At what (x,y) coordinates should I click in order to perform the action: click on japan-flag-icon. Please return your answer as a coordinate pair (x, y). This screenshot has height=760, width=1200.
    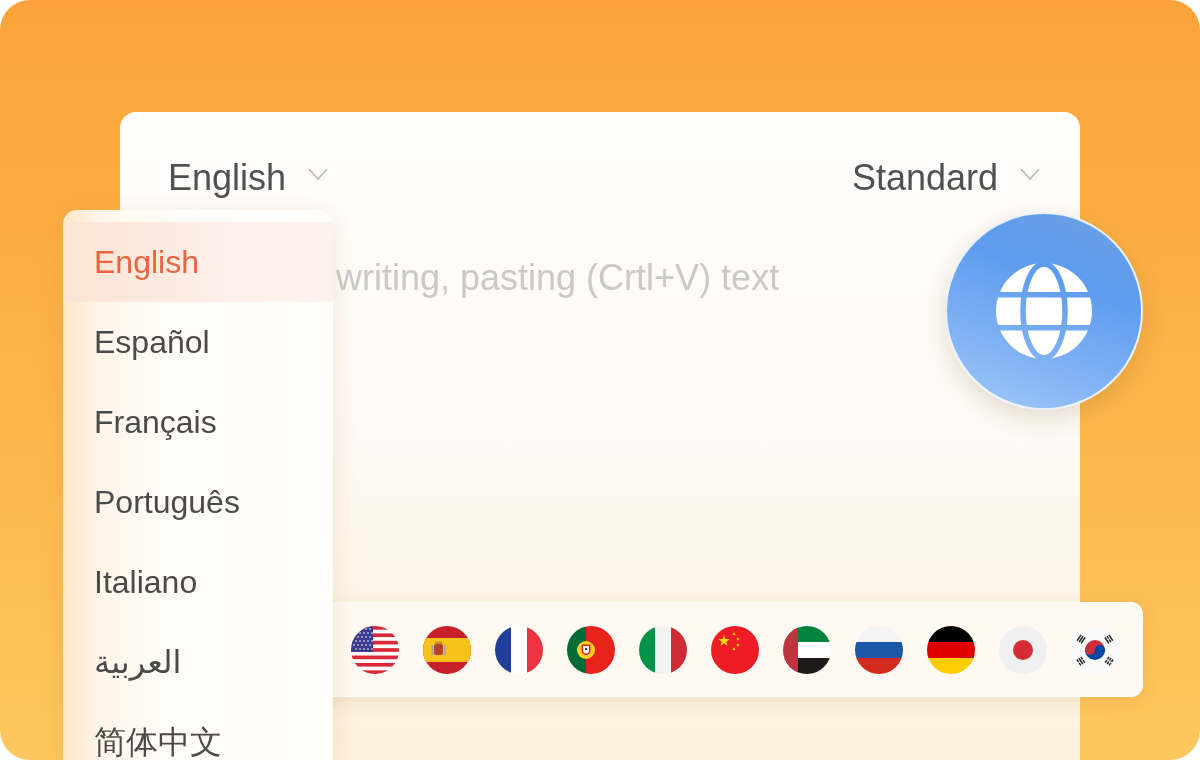
    Looking at the image, I should click on (1023, 649).